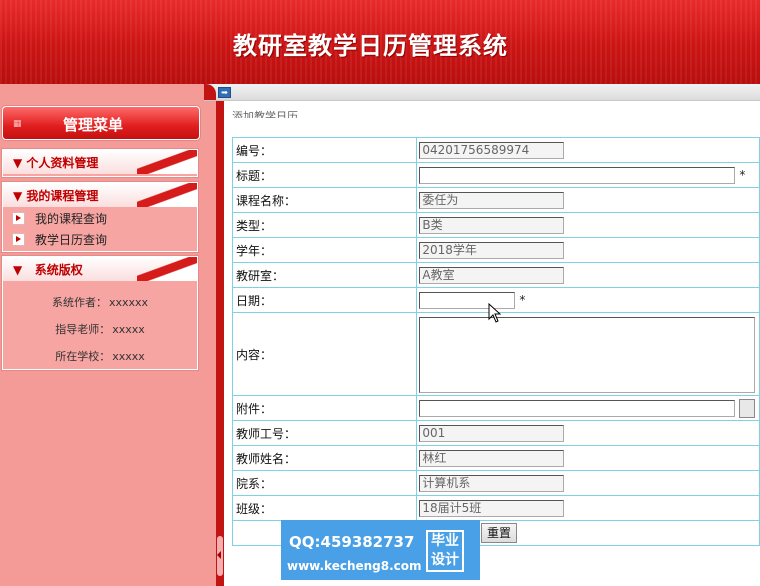 The width and height of the screenshot is (760, 586). What do you see at coordinates (492, 225) in the screenshot?
I see `type-field: B类` at bounding box center [492, 225].